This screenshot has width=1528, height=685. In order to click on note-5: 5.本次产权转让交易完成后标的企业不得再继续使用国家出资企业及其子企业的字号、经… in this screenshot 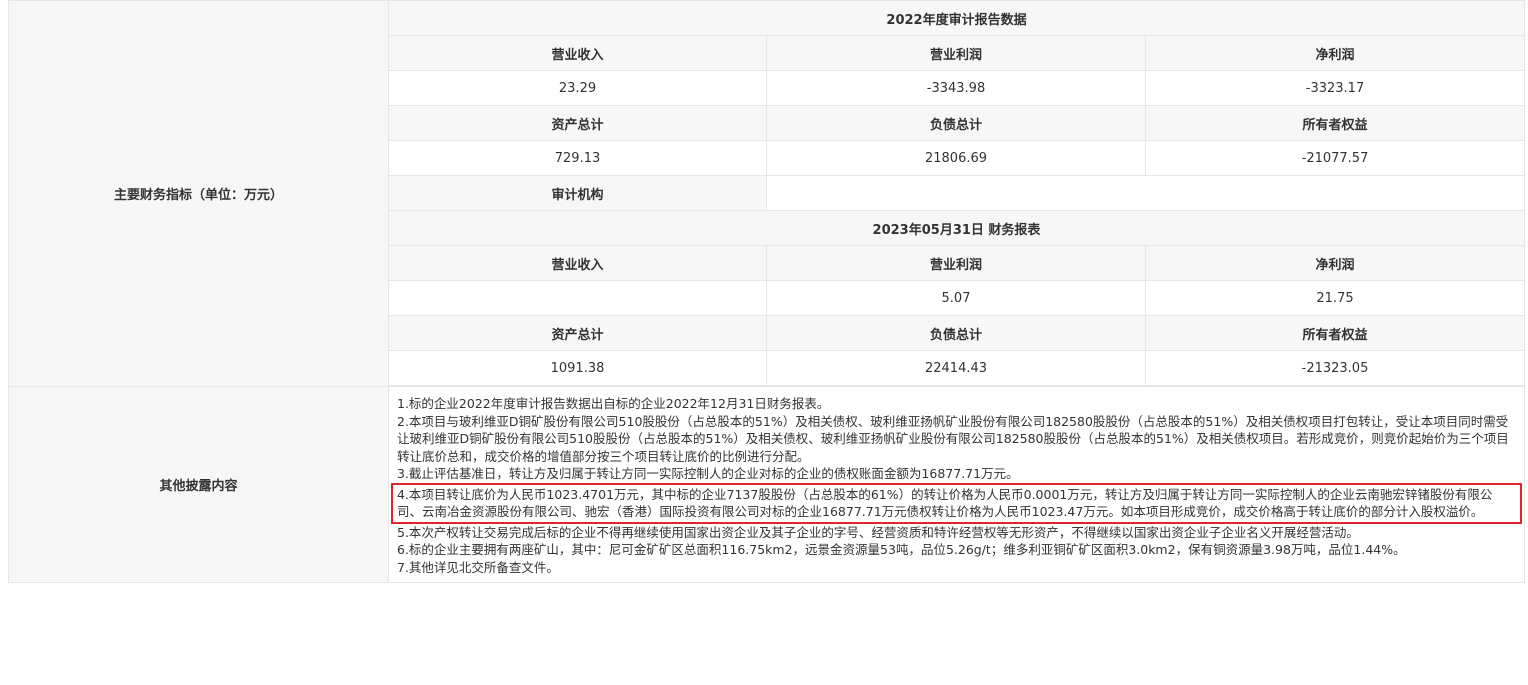, I will do `click(878, 532)`.